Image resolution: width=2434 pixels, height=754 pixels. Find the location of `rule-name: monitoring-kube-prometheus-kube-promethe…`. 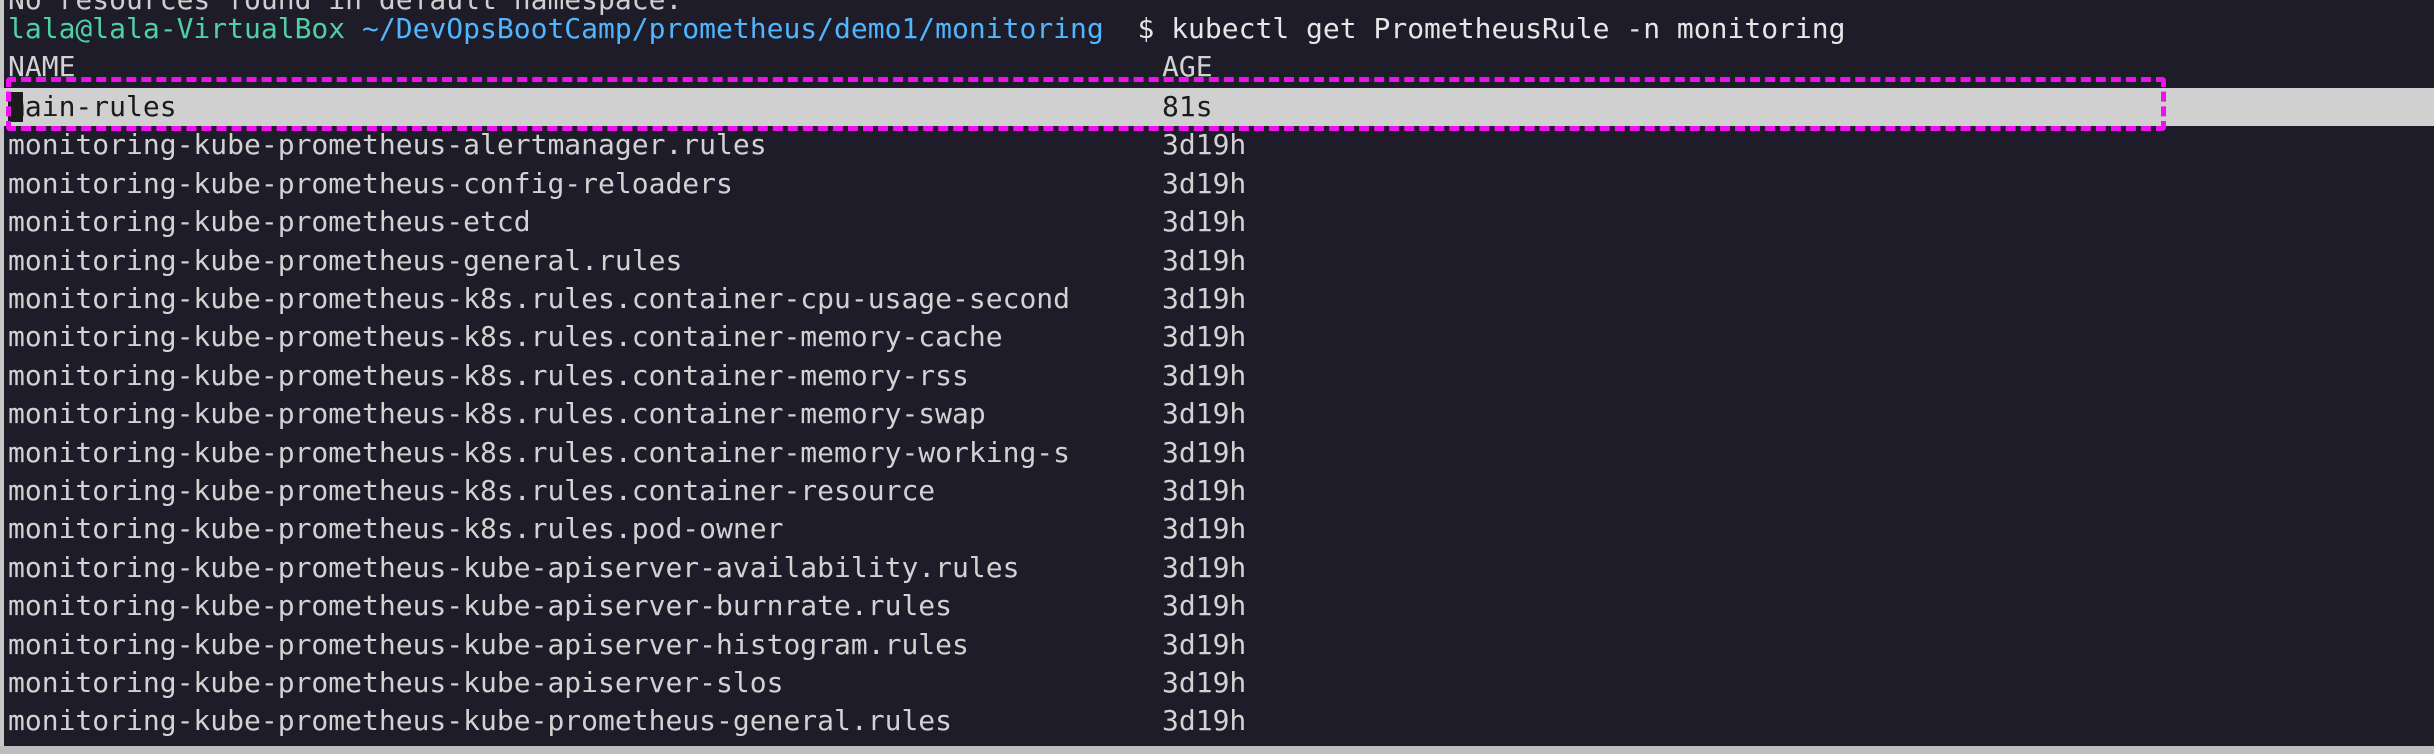

rule-name: monitoring-kube-prometheus-kube-promethe… is located at coordinates (480, 720).